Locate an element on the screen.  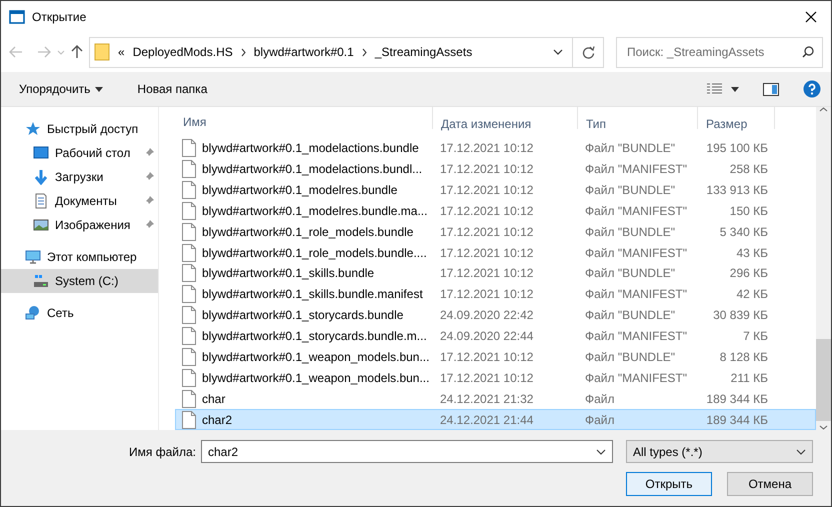
search-box: Поиск: _StreamingAssets is located at coordinates (719, 52).